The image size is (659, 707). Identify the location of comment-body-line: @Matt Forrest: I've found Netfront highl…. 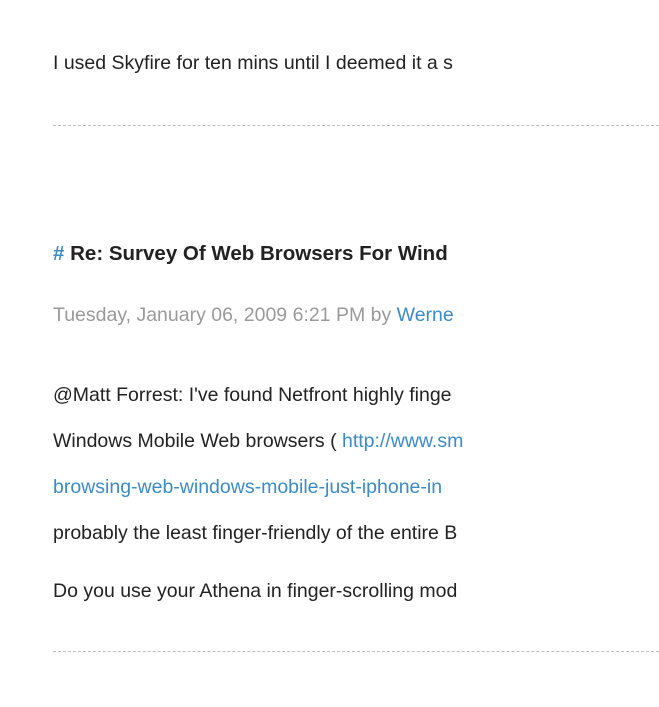
(252, 395).